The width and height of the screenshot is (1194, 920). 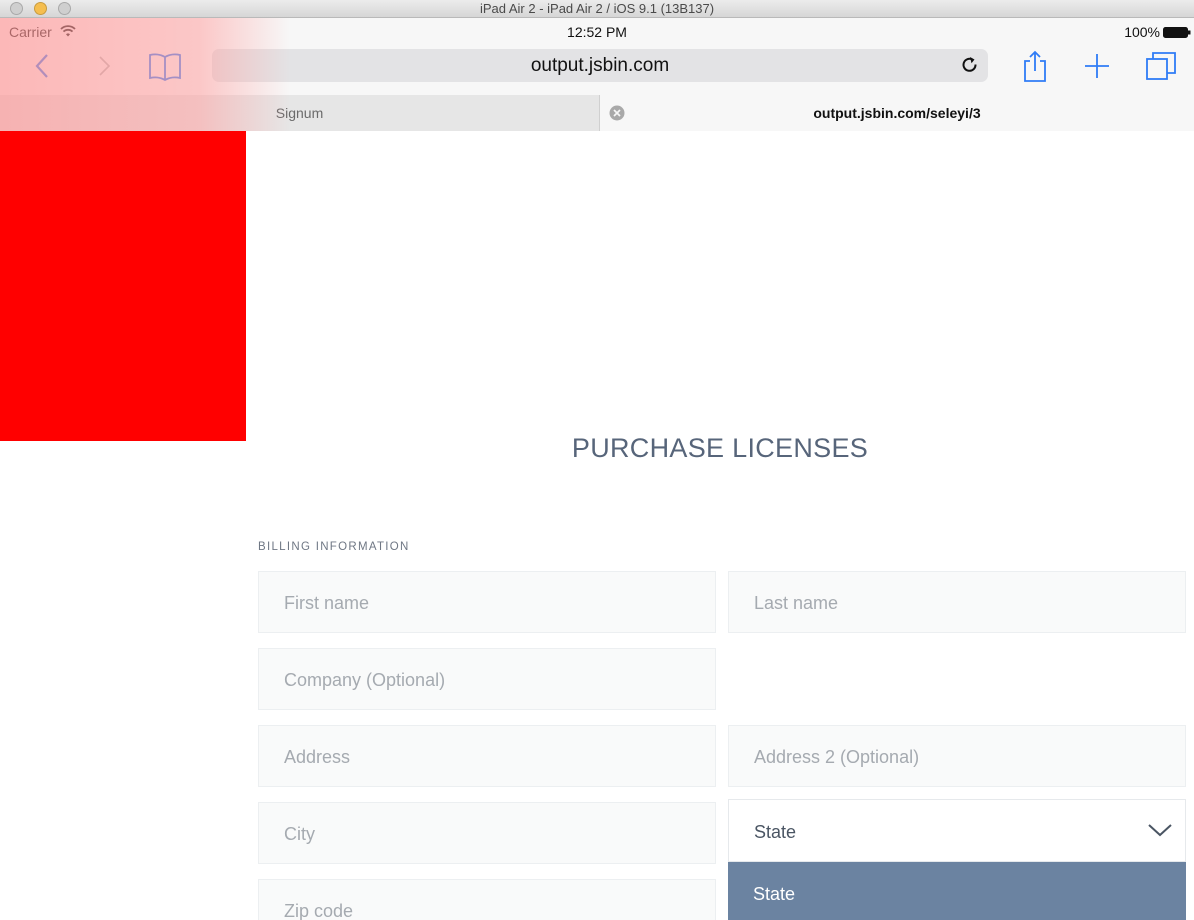 What do you see at coordinates (487, 756) in the screenshot?
I see `address-field: Address` at bounding box center [487, 756].